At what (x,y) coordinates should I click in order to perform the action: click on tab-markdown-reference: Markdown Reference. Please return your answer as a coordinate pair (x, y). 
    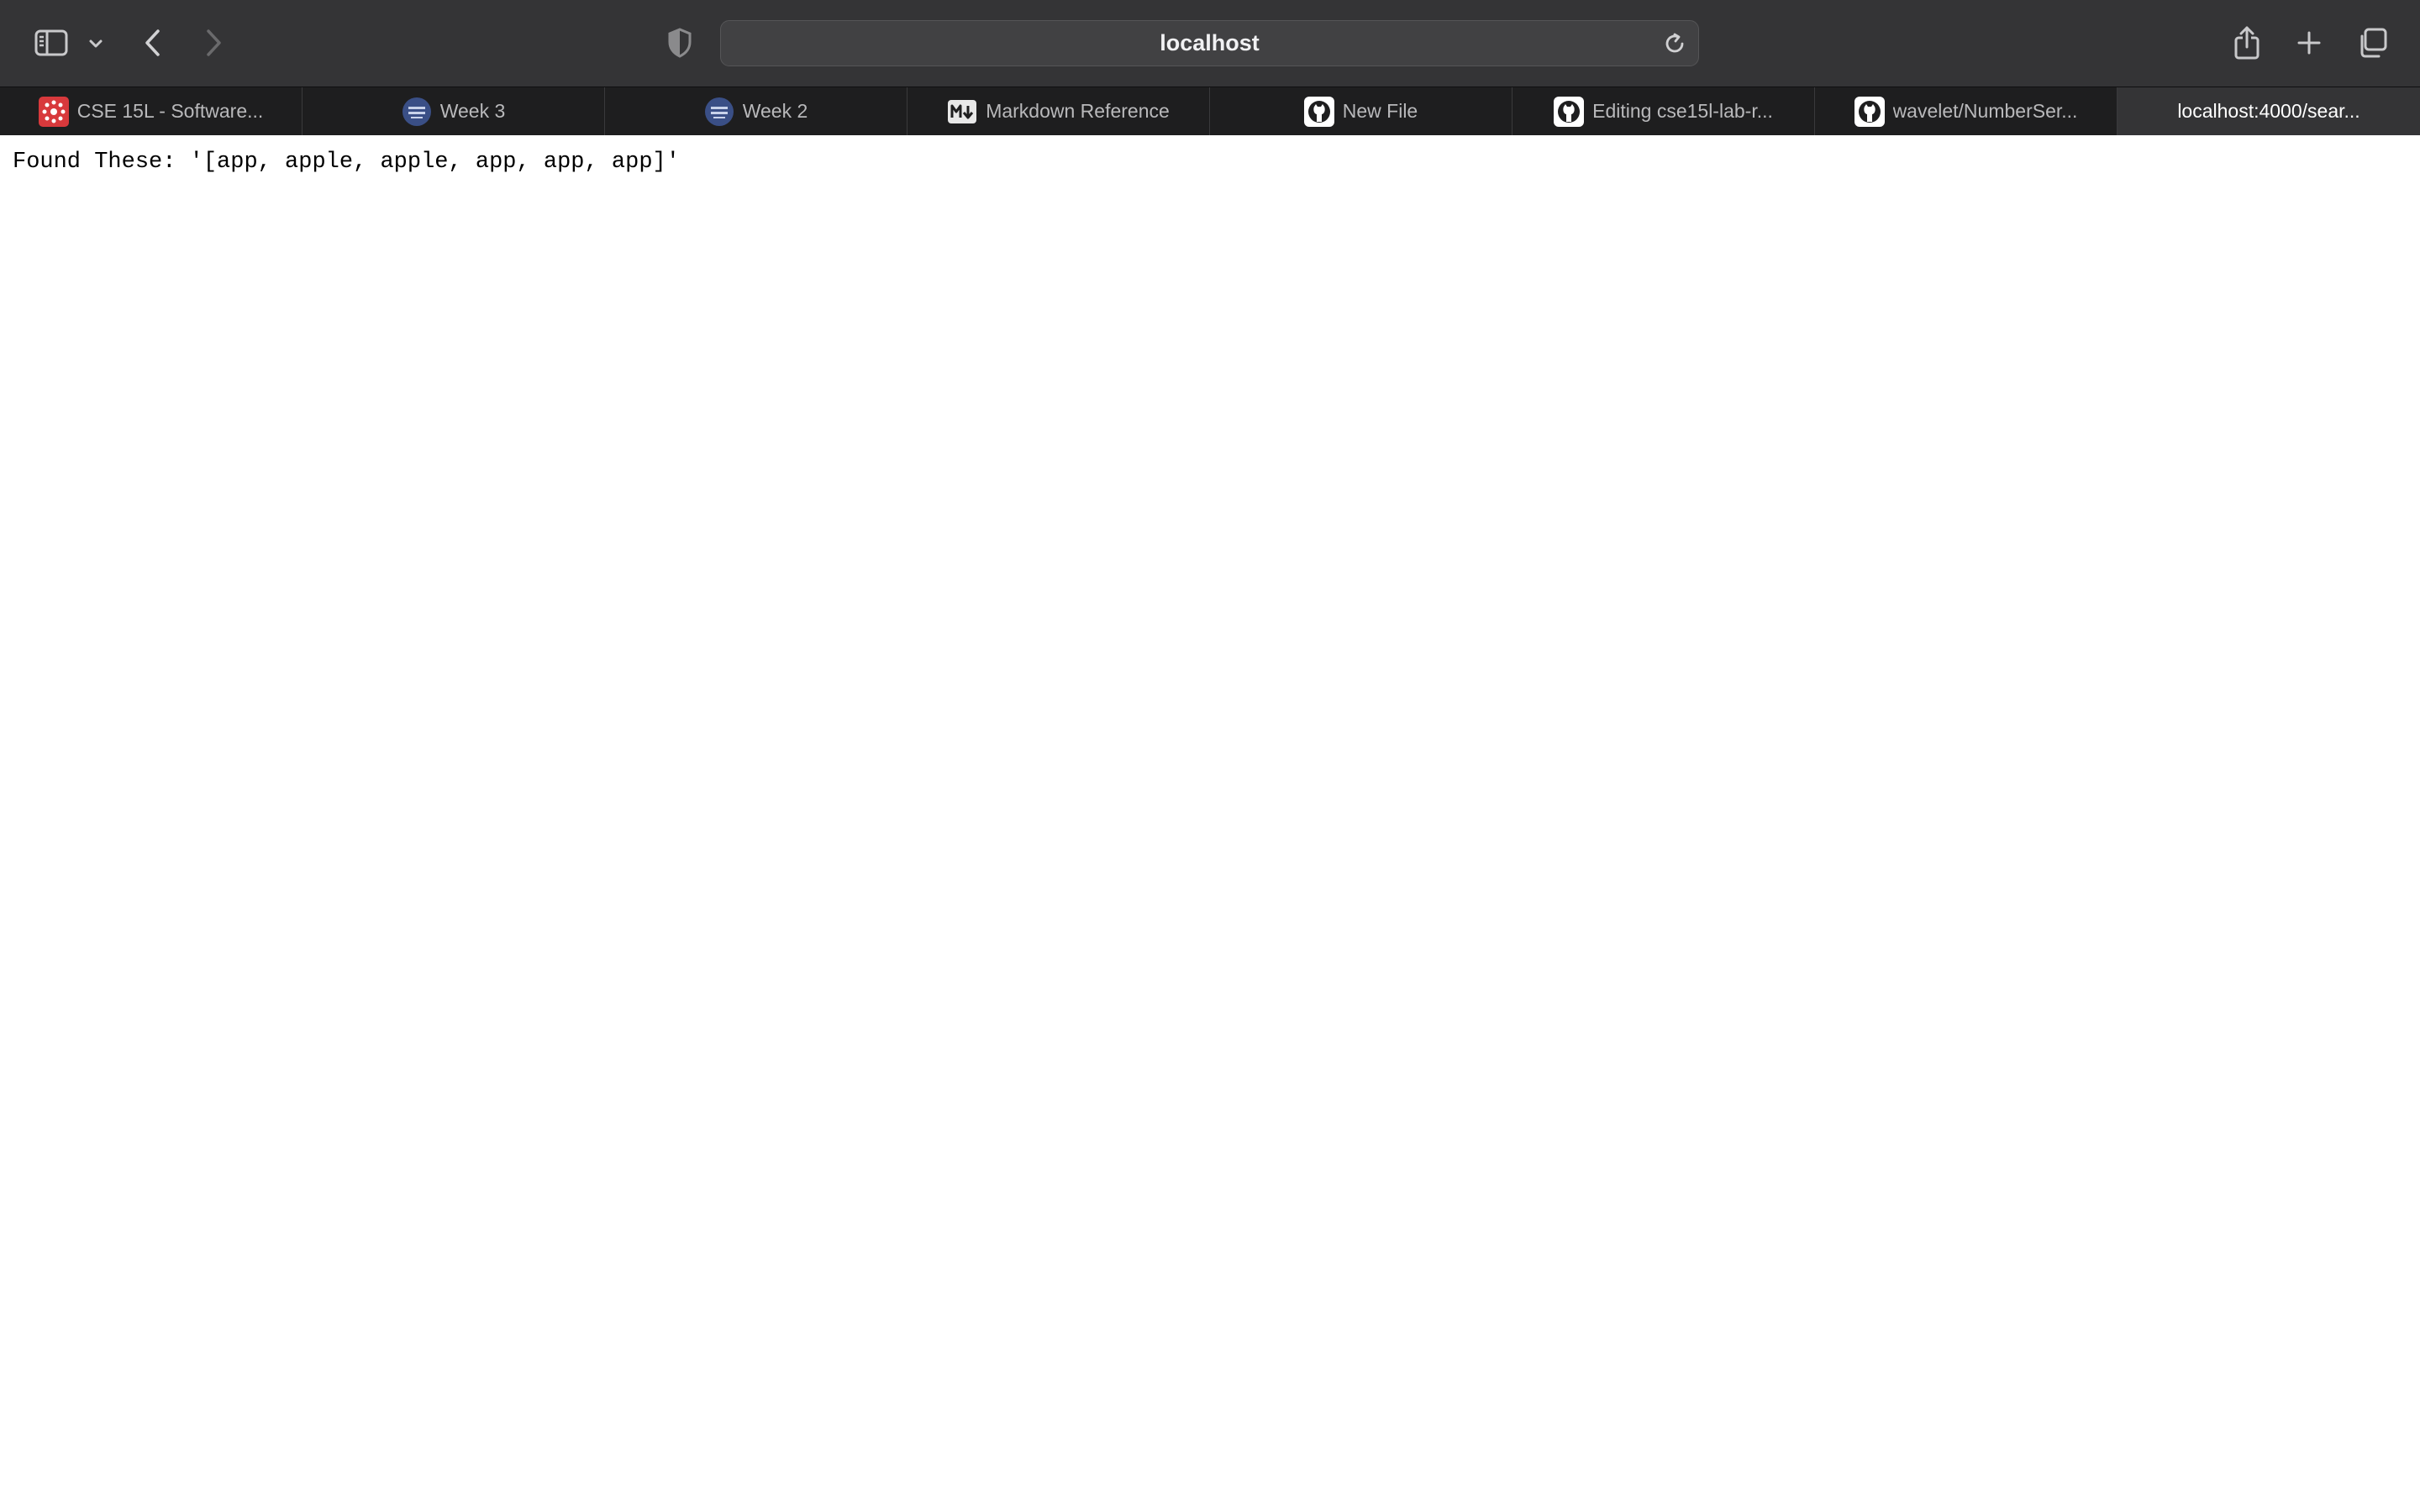
    Looking at the image, I should click on (1059, 111).